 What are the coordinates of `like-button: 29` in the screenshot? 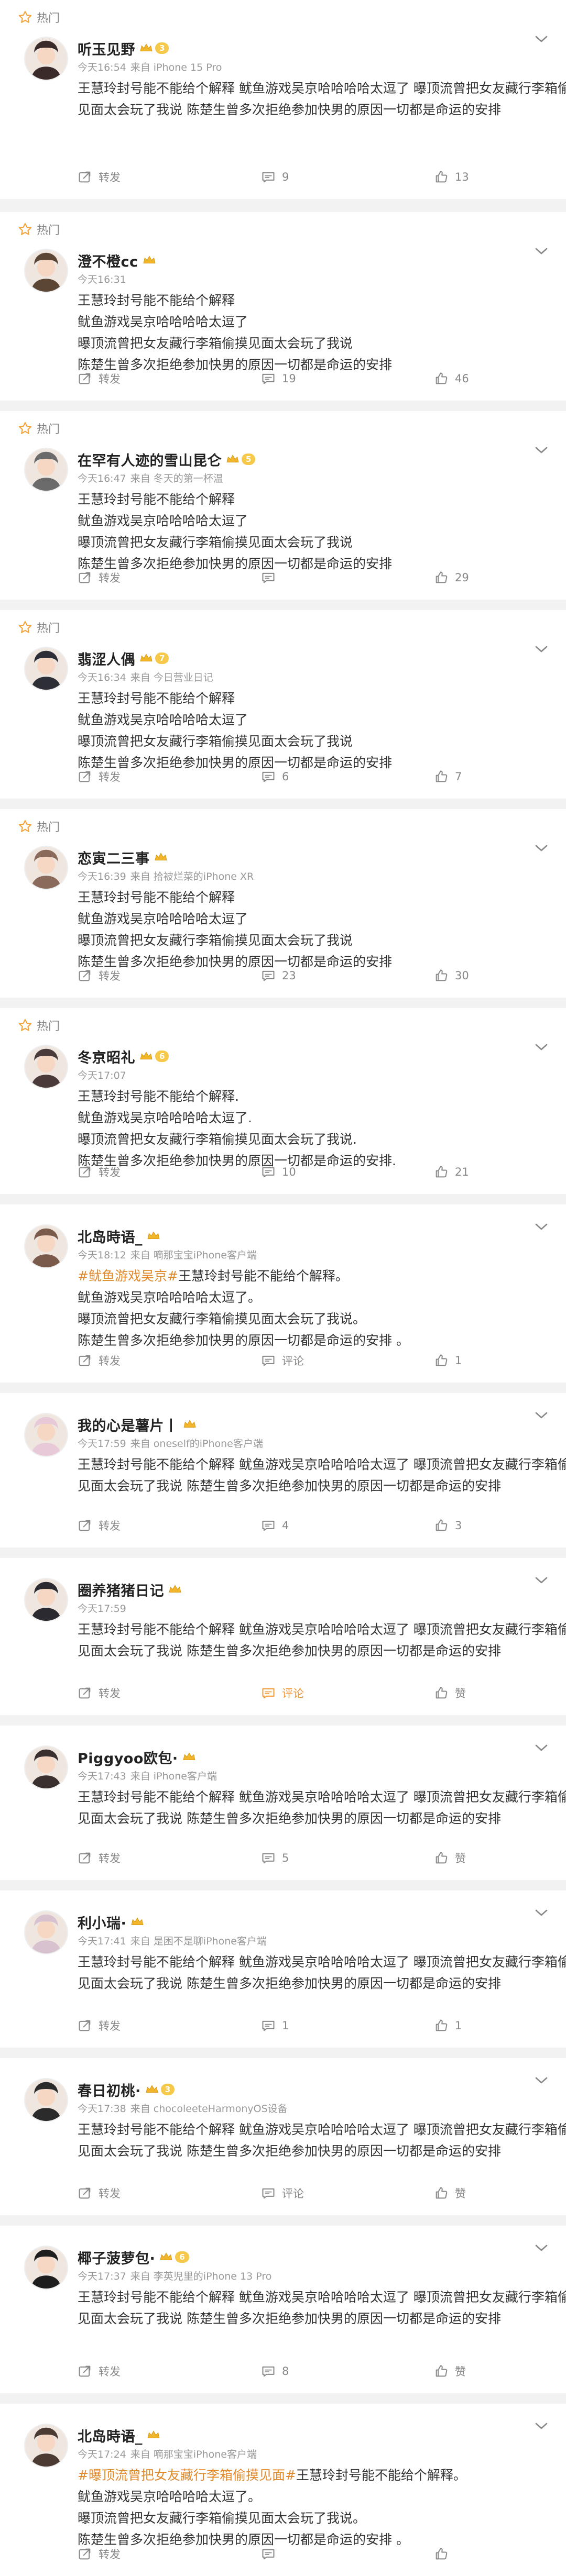 It's located at (451, 577).